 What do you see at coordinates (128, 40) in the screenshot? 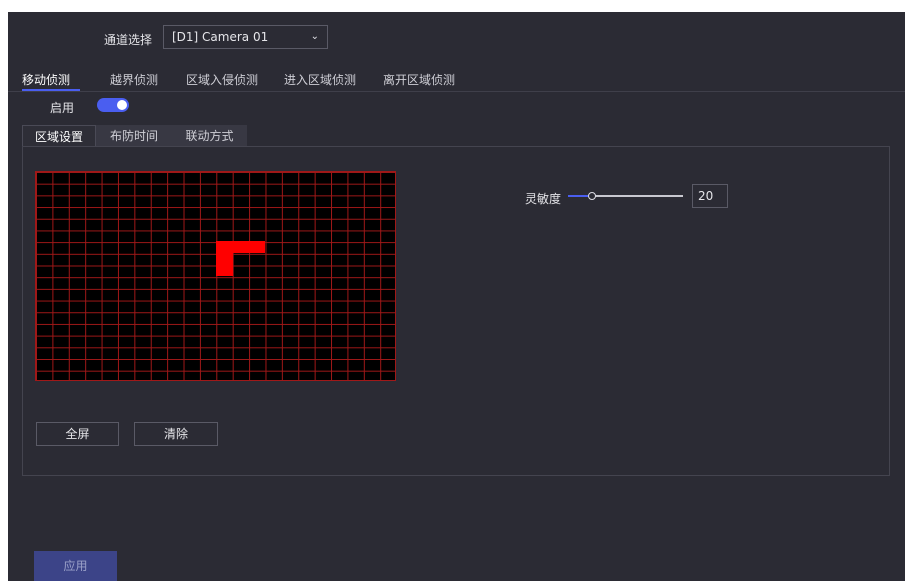
I see `channel-select-label: 通道选择` at bounding box center [128, 40].